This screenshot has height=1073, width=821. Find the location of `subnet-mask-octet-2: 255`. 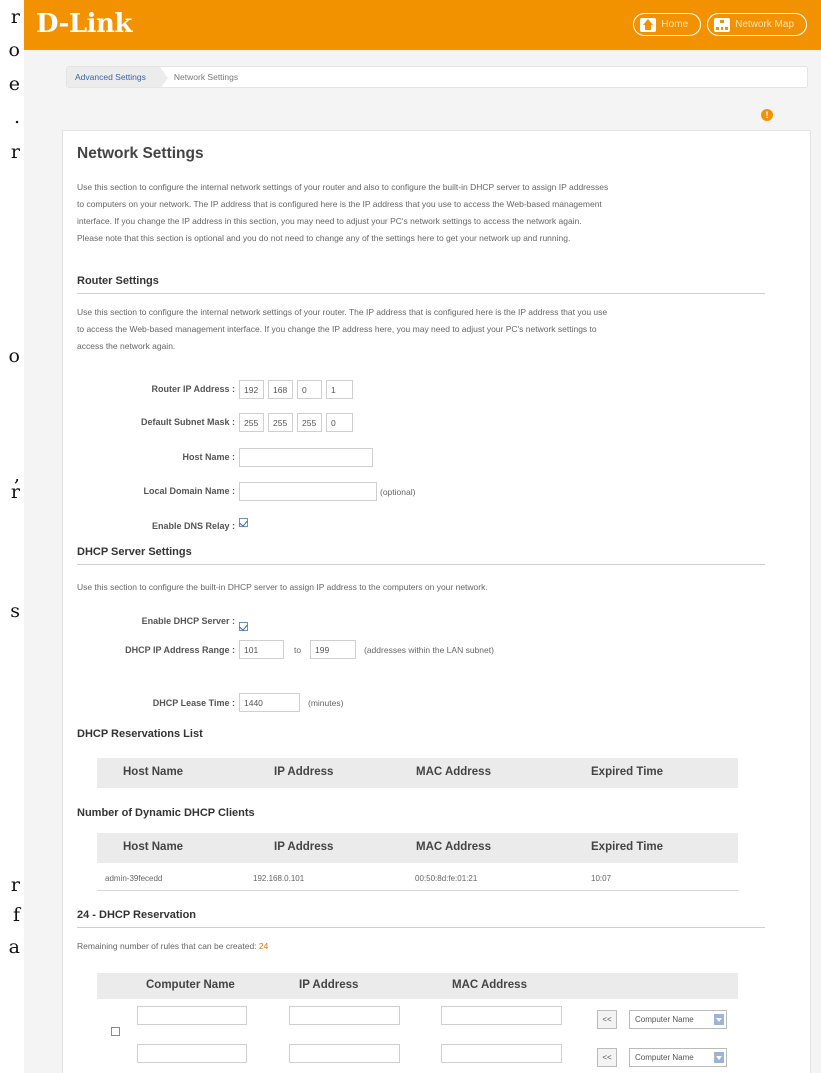

subnet-mask-octet-2: 255 is located at coordinates (280, 422).